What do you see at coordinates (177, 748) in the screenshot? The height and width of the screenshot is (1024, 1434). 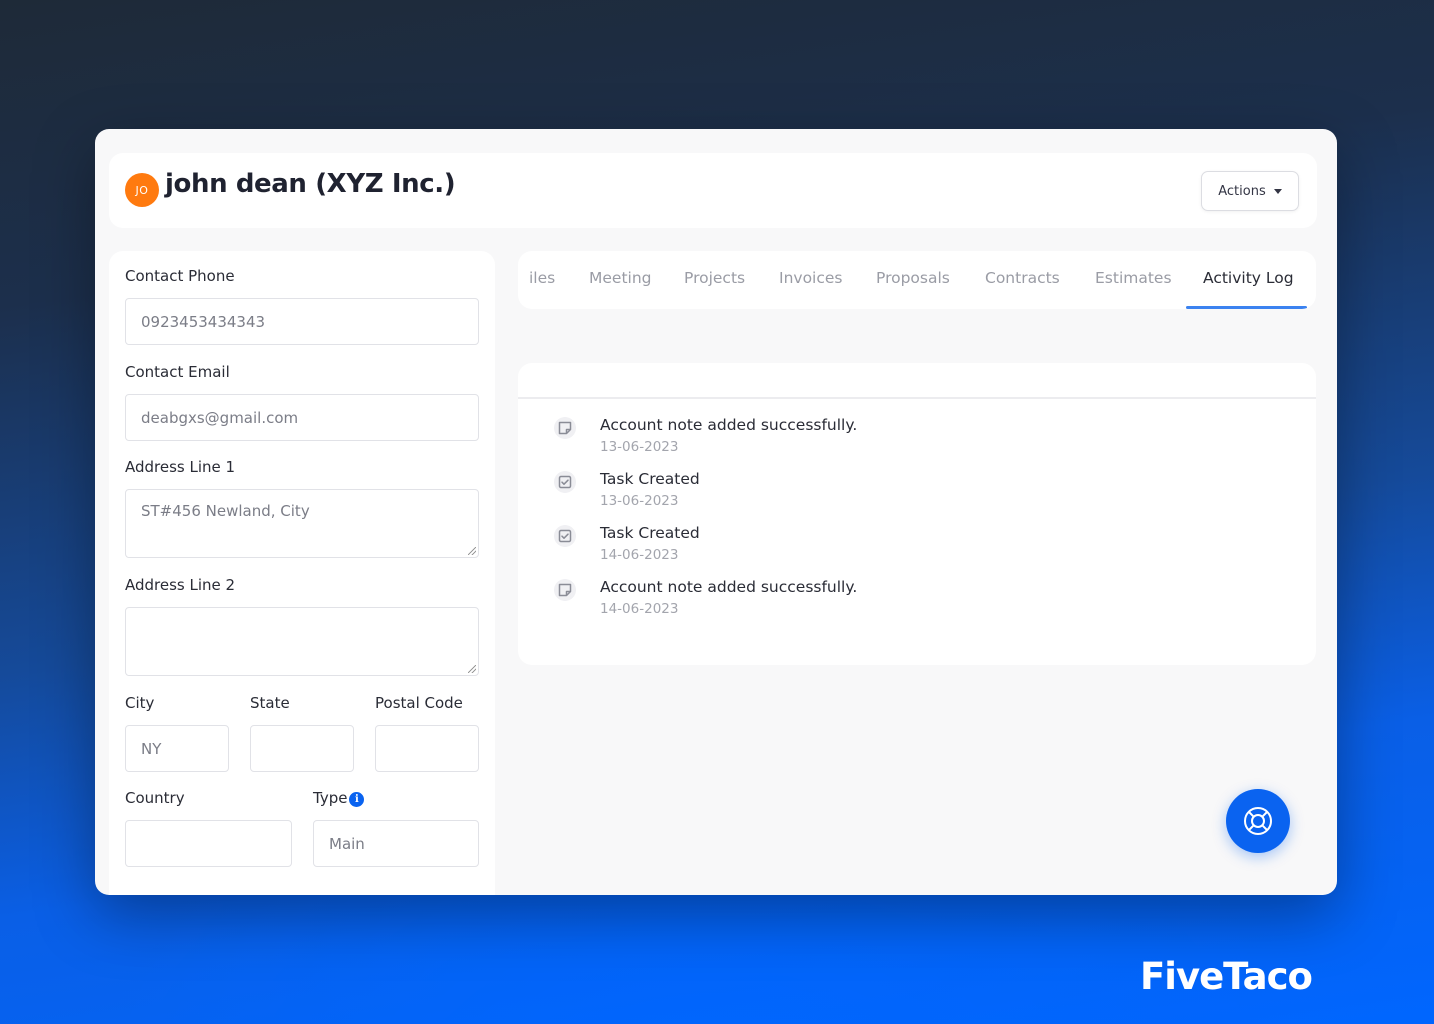 I see `city-input: NY` at bounding box center [177, 748].